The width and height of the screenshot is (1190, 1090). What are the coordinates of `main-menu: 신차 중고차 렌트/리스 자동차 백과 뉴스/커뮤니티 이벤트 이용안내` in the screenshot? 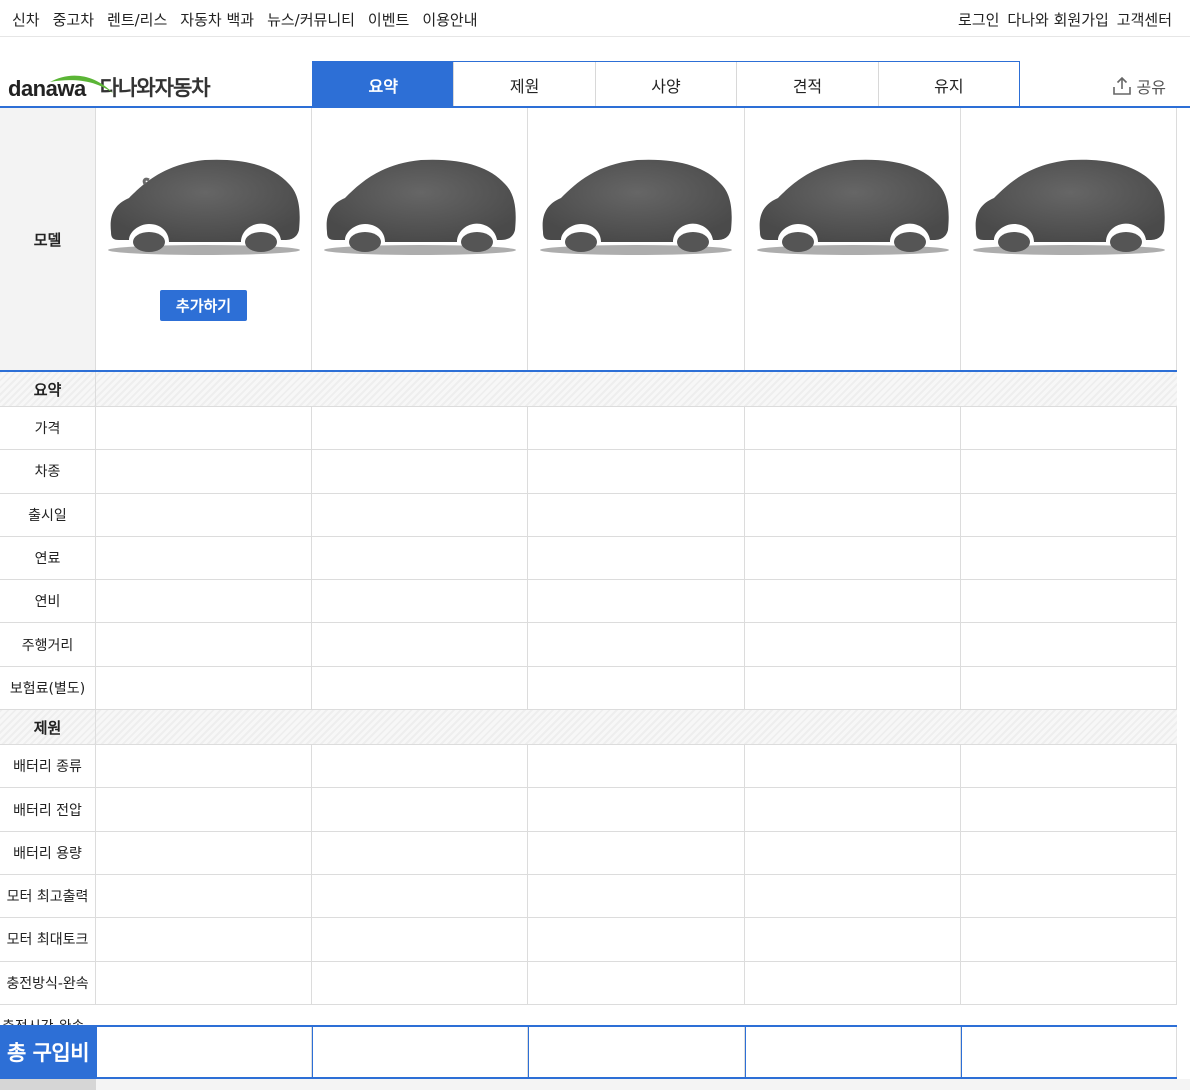 It's located at (245, 19).